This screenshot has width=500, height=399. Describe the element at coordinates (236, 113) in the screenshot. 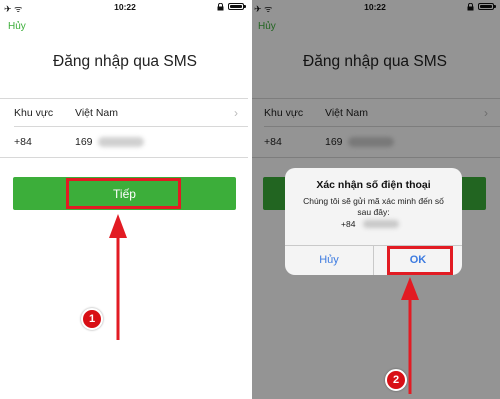

I see `chevron-right-icon: ›` at that location.